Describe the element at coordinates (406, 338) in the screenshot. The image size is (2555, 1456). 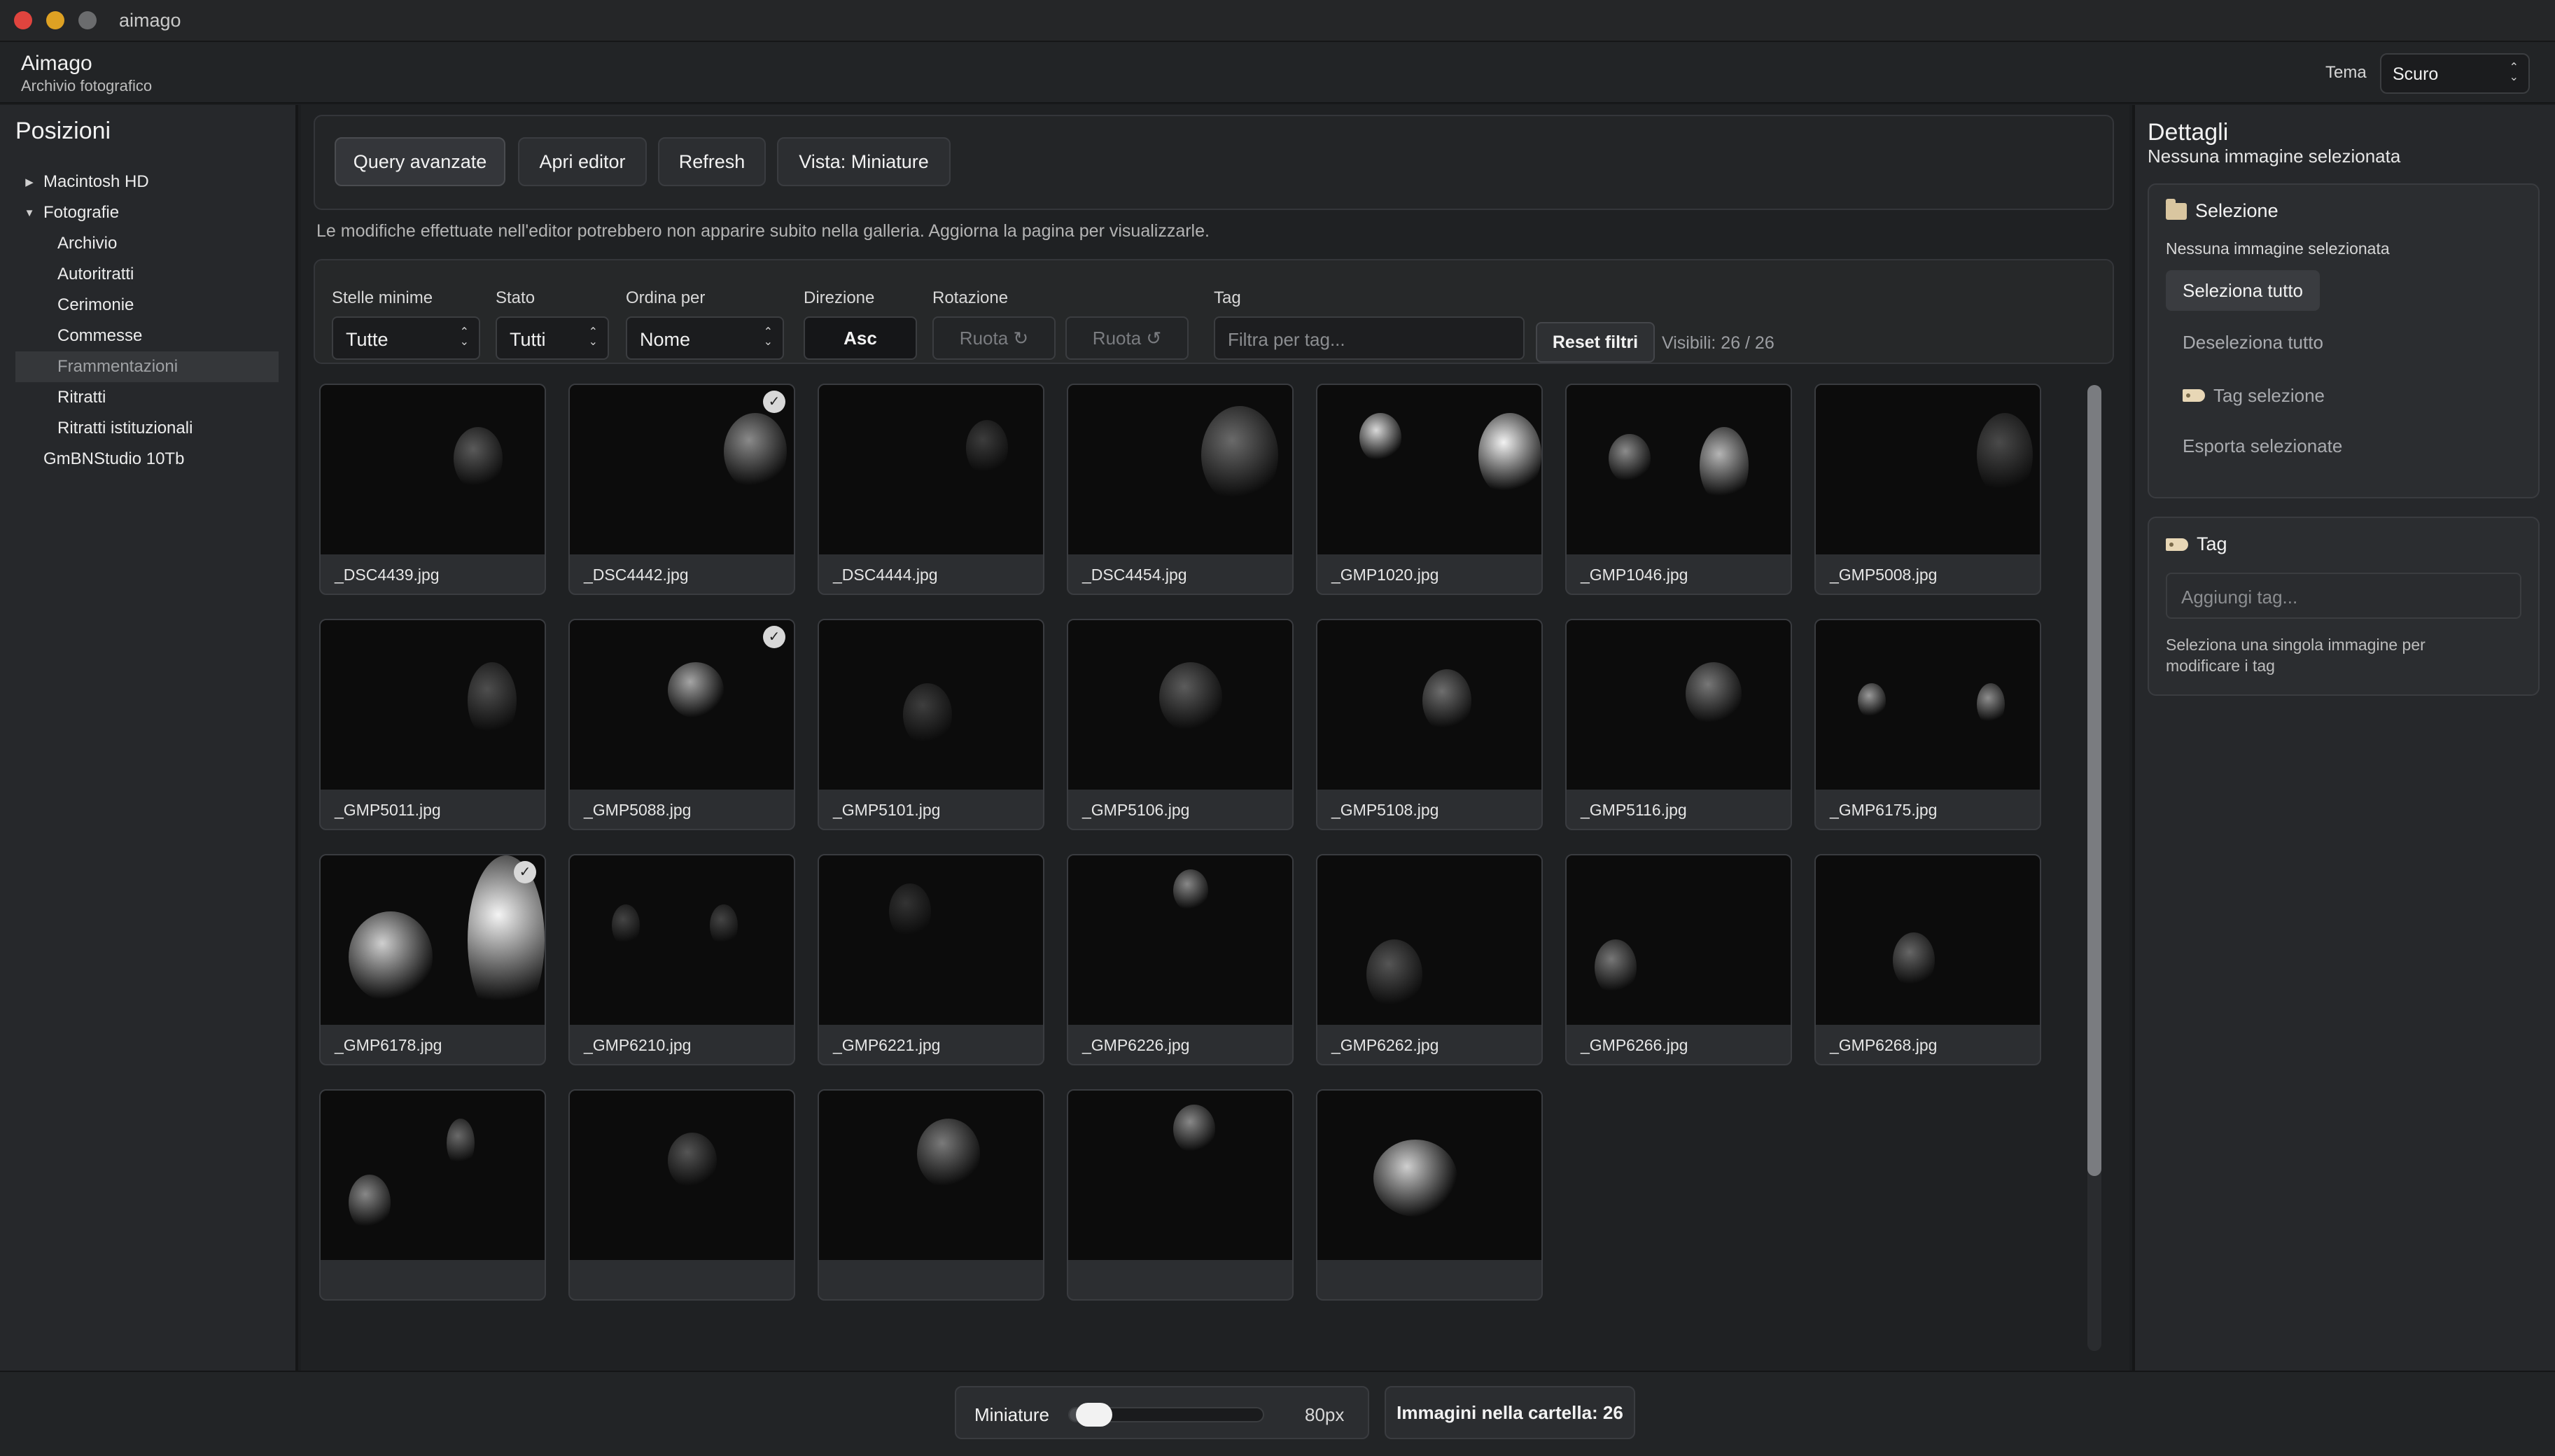
I see `stars-filter-select: Tutte ⌃ ⌄` at that location.